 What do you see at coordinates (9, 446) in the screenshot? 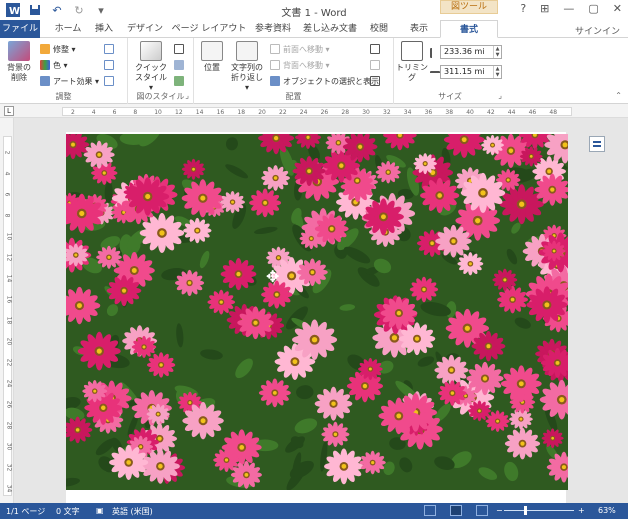
I see `ruler-tick: 30` at bounding box center [9, 446].